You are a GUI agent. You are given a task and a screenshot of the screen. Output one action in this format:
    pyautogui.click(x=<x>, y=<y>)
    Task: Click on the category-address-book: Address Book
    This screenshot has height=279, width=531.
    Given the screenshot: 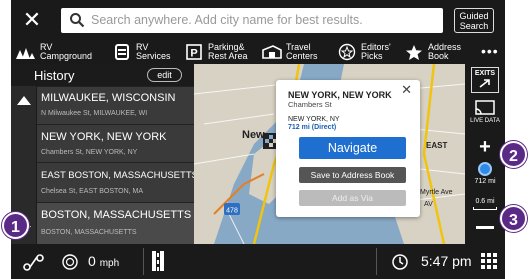 What is the action you would take?
    pyautogui.click(x=432, y=52)
    